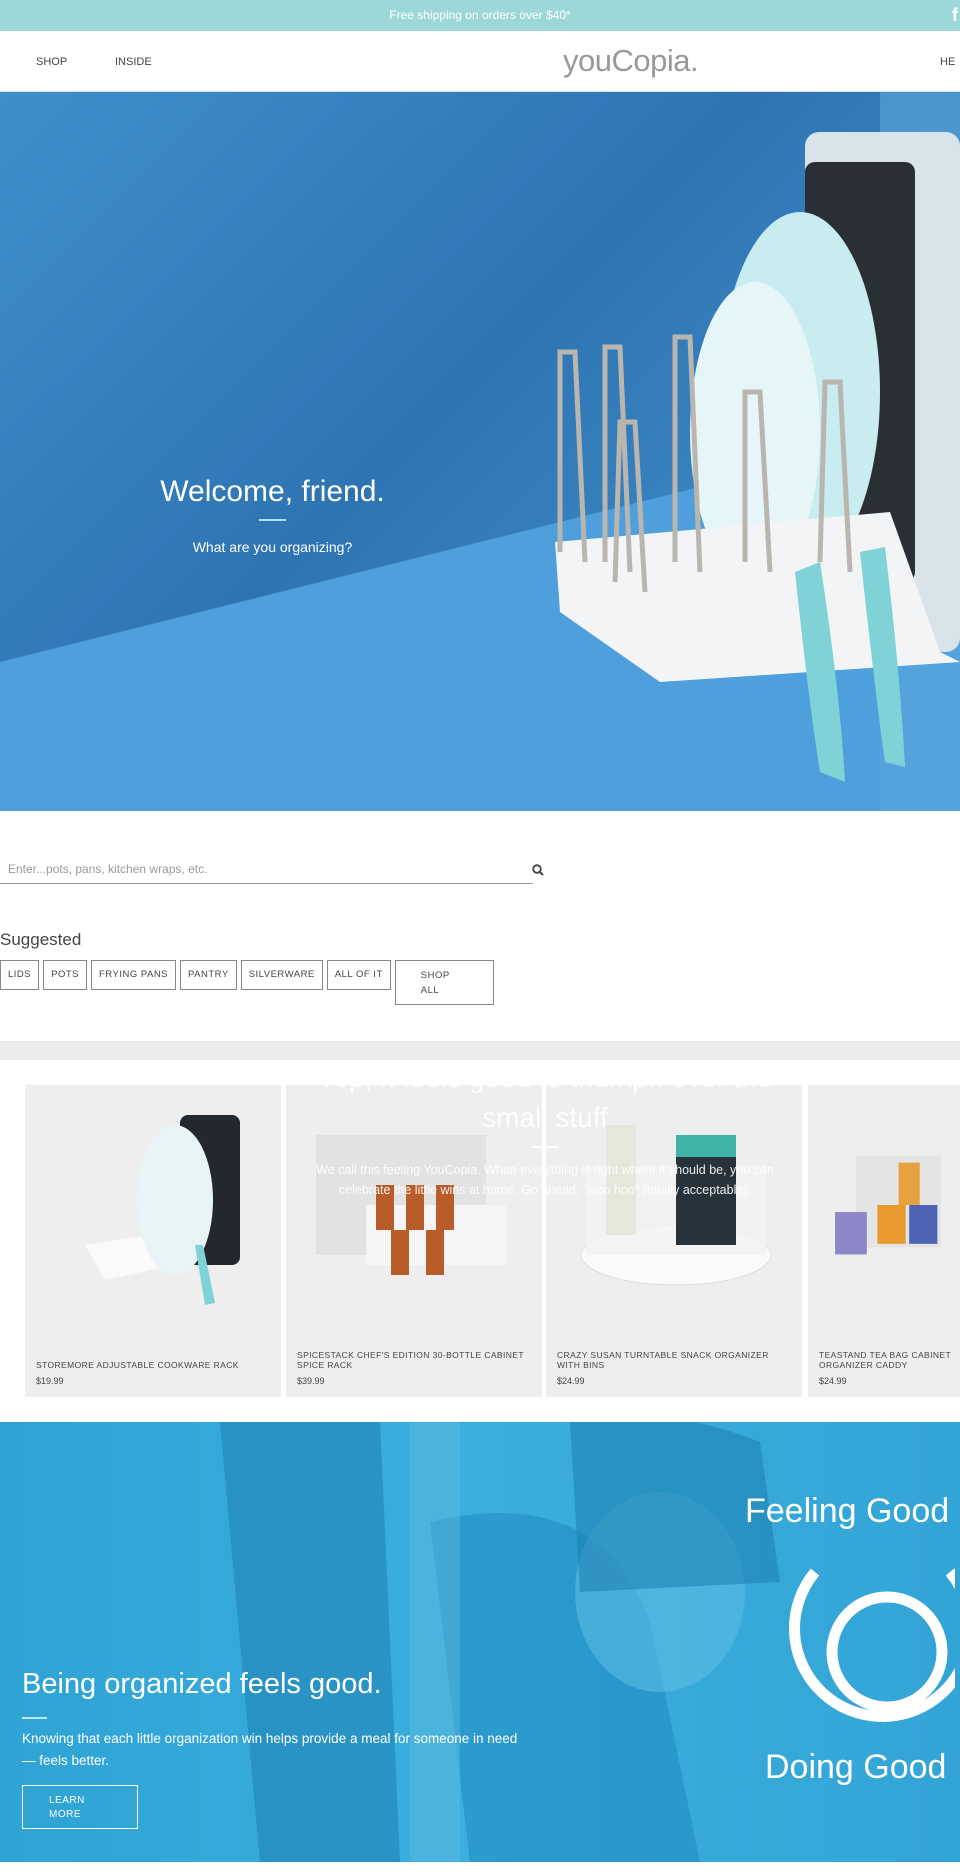  Describe the element at coordinates (108, 869) in the screenshot. I see `search-placeholder: Enter...pots, pans, kitchen wraps, etc.` at that location.